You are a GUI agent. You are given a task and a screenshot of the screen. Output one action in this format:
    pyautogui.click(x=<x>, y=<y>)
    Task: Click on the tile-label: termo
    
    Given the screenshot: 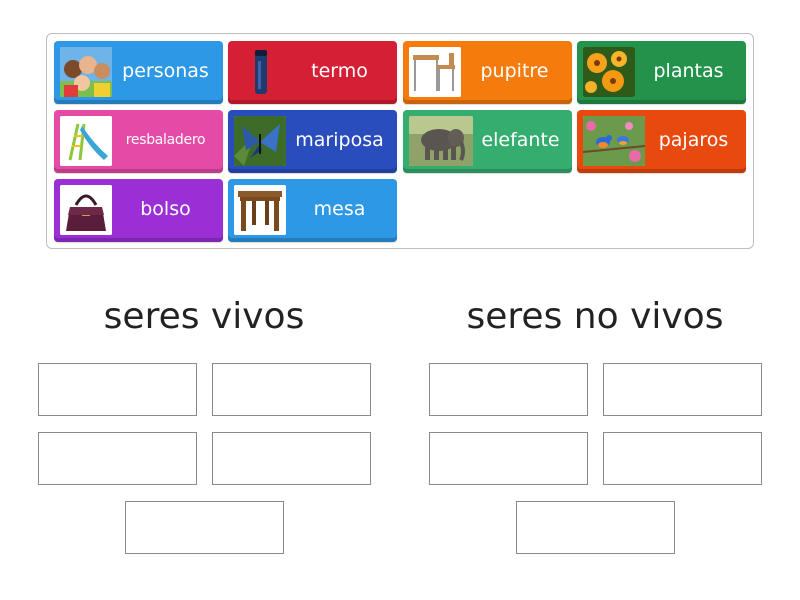 What is the action you would take?
    pyautogui.click(x=339, y=70)
    